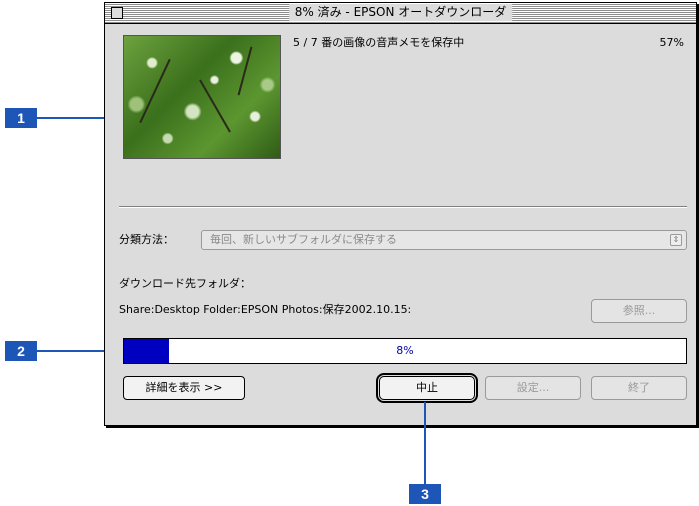 This screenshot has width=699, height=506. I want to click on popup-arrows-icon: ⇕, so click(676, 240).